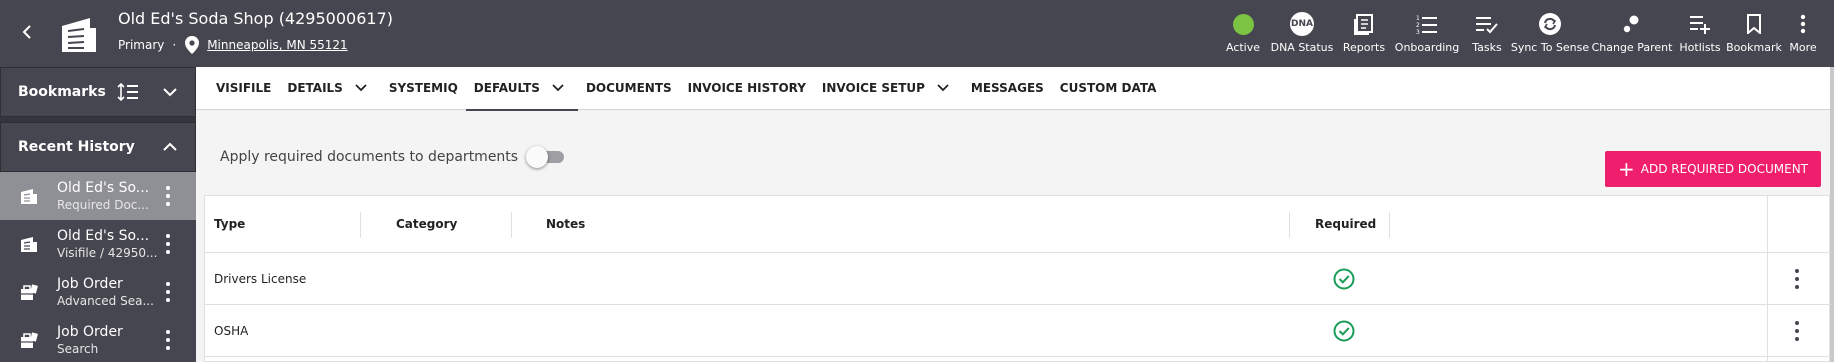 The image size is (1834, 362). What do you see at coordinates (1364, 47) in the screenshot?
I see `action-label: Reports` at bounding box center [1364, 47].